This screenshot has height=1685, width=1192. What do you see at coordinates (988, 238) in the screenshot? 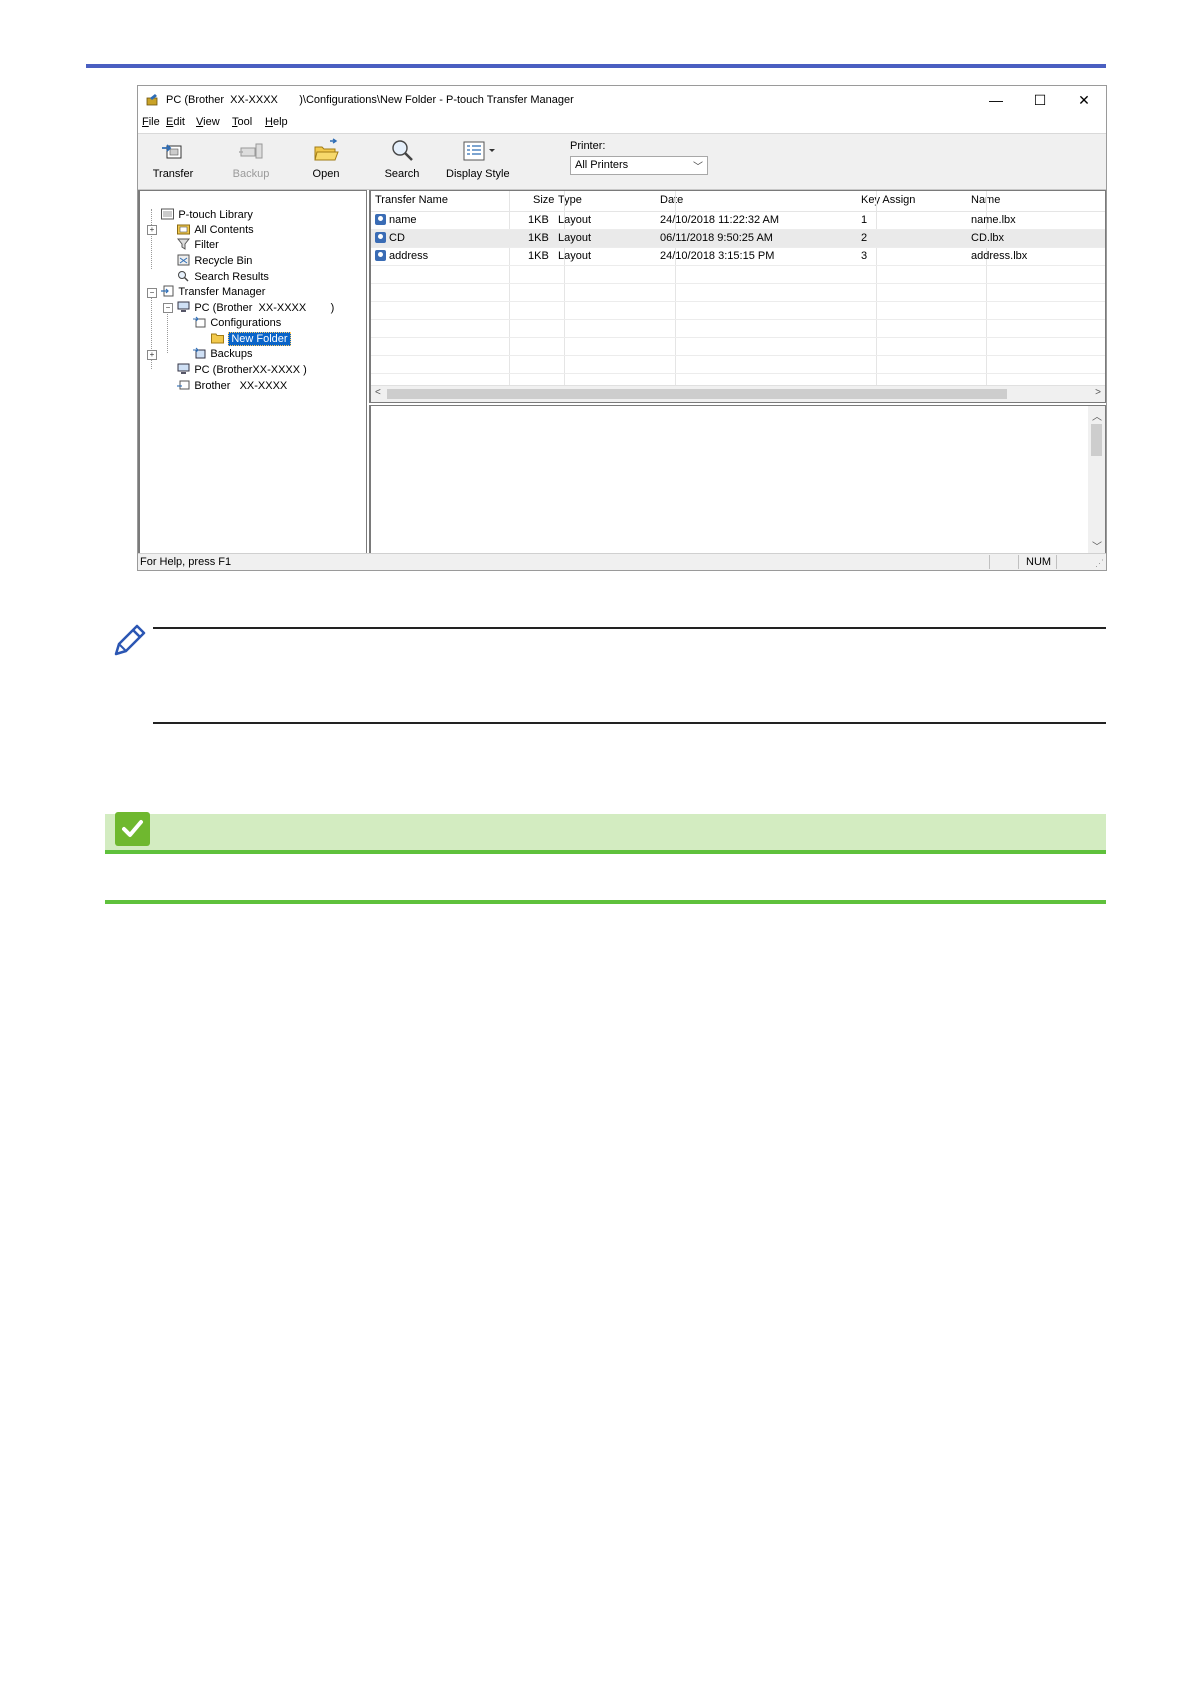
I see `cell-file-name: CD.lbx` at bounding box center [988, 238].